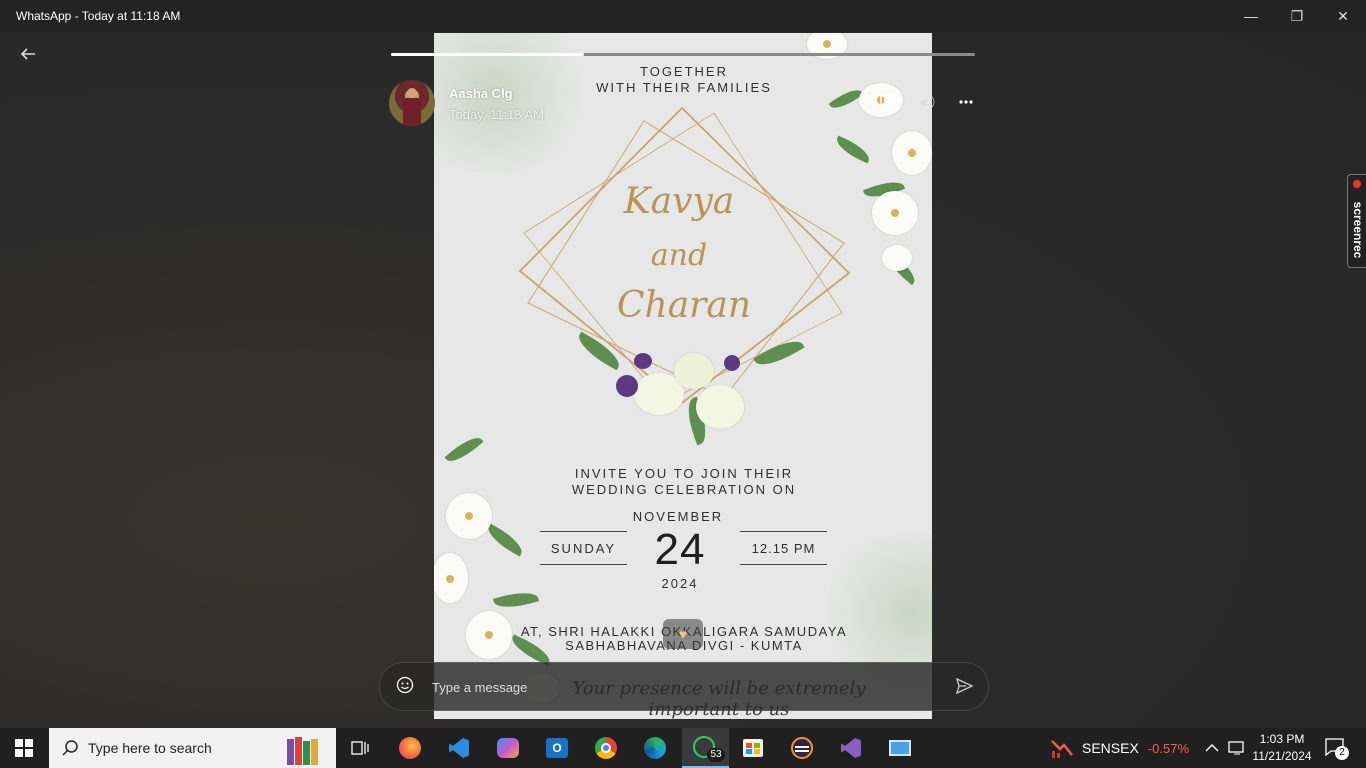  What do you see at coordinates (680, 549) in the screenshot?
I see `day-number-text: 24` at bounding box center [680, 549].